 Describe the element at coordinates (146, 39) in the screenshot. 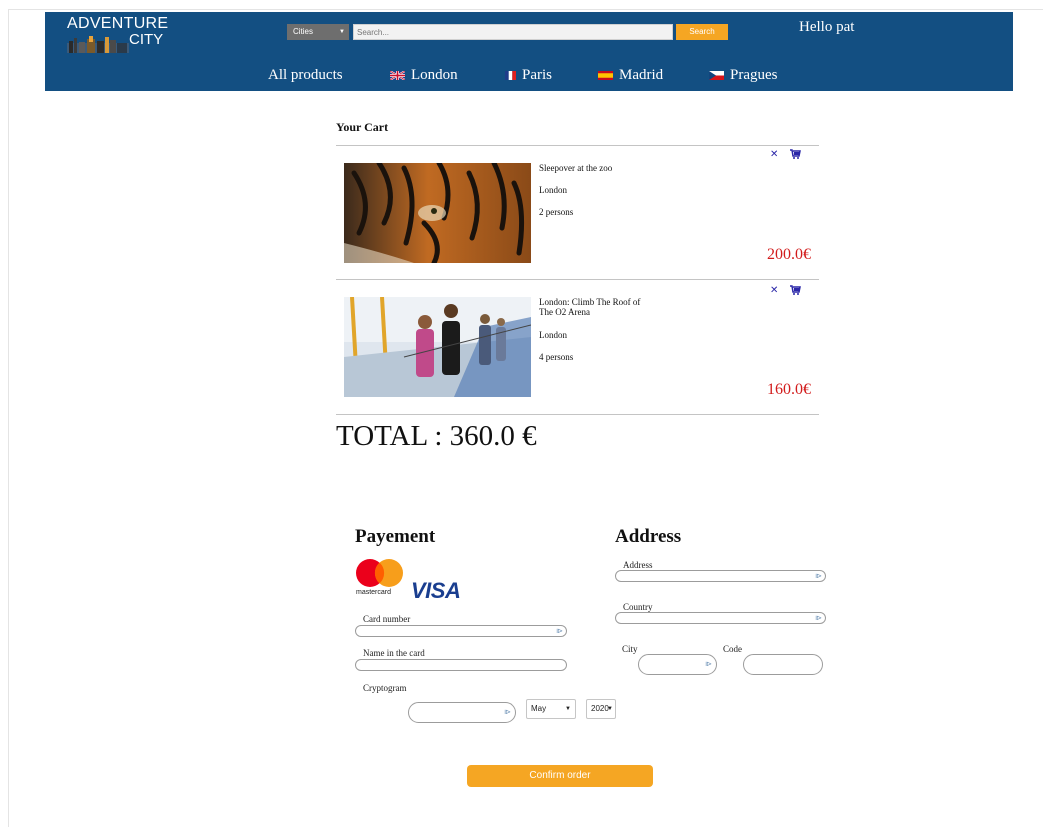

I see `logo-text-city: CITY` at that location.